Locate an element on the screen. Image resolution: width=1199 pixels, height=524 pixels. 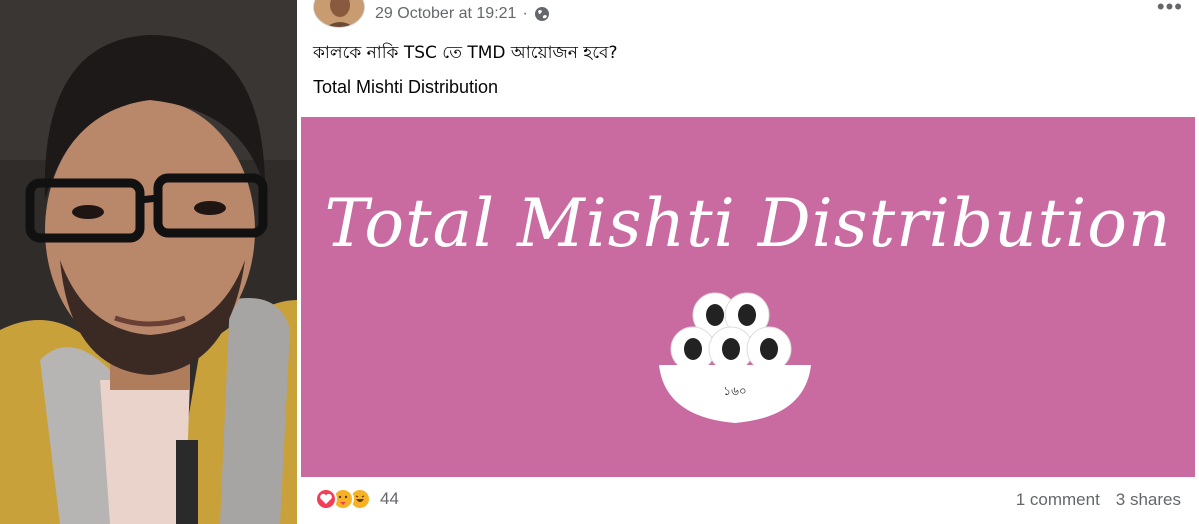
sweets-bowl-image: ১৬০ is located at coordinates (735, 357).